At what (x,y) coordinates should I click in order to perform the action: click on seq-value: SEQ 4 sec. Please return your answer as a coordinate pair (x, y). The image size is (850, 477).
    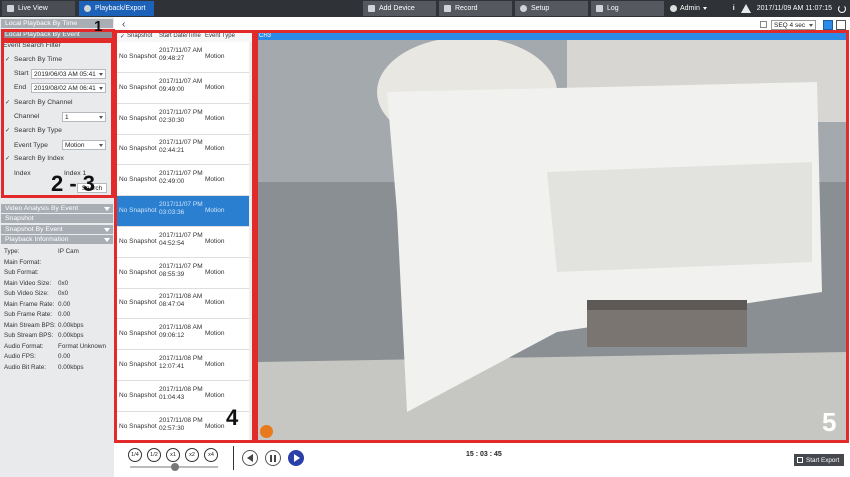
    Looking at the image, I should click on (790, 25).